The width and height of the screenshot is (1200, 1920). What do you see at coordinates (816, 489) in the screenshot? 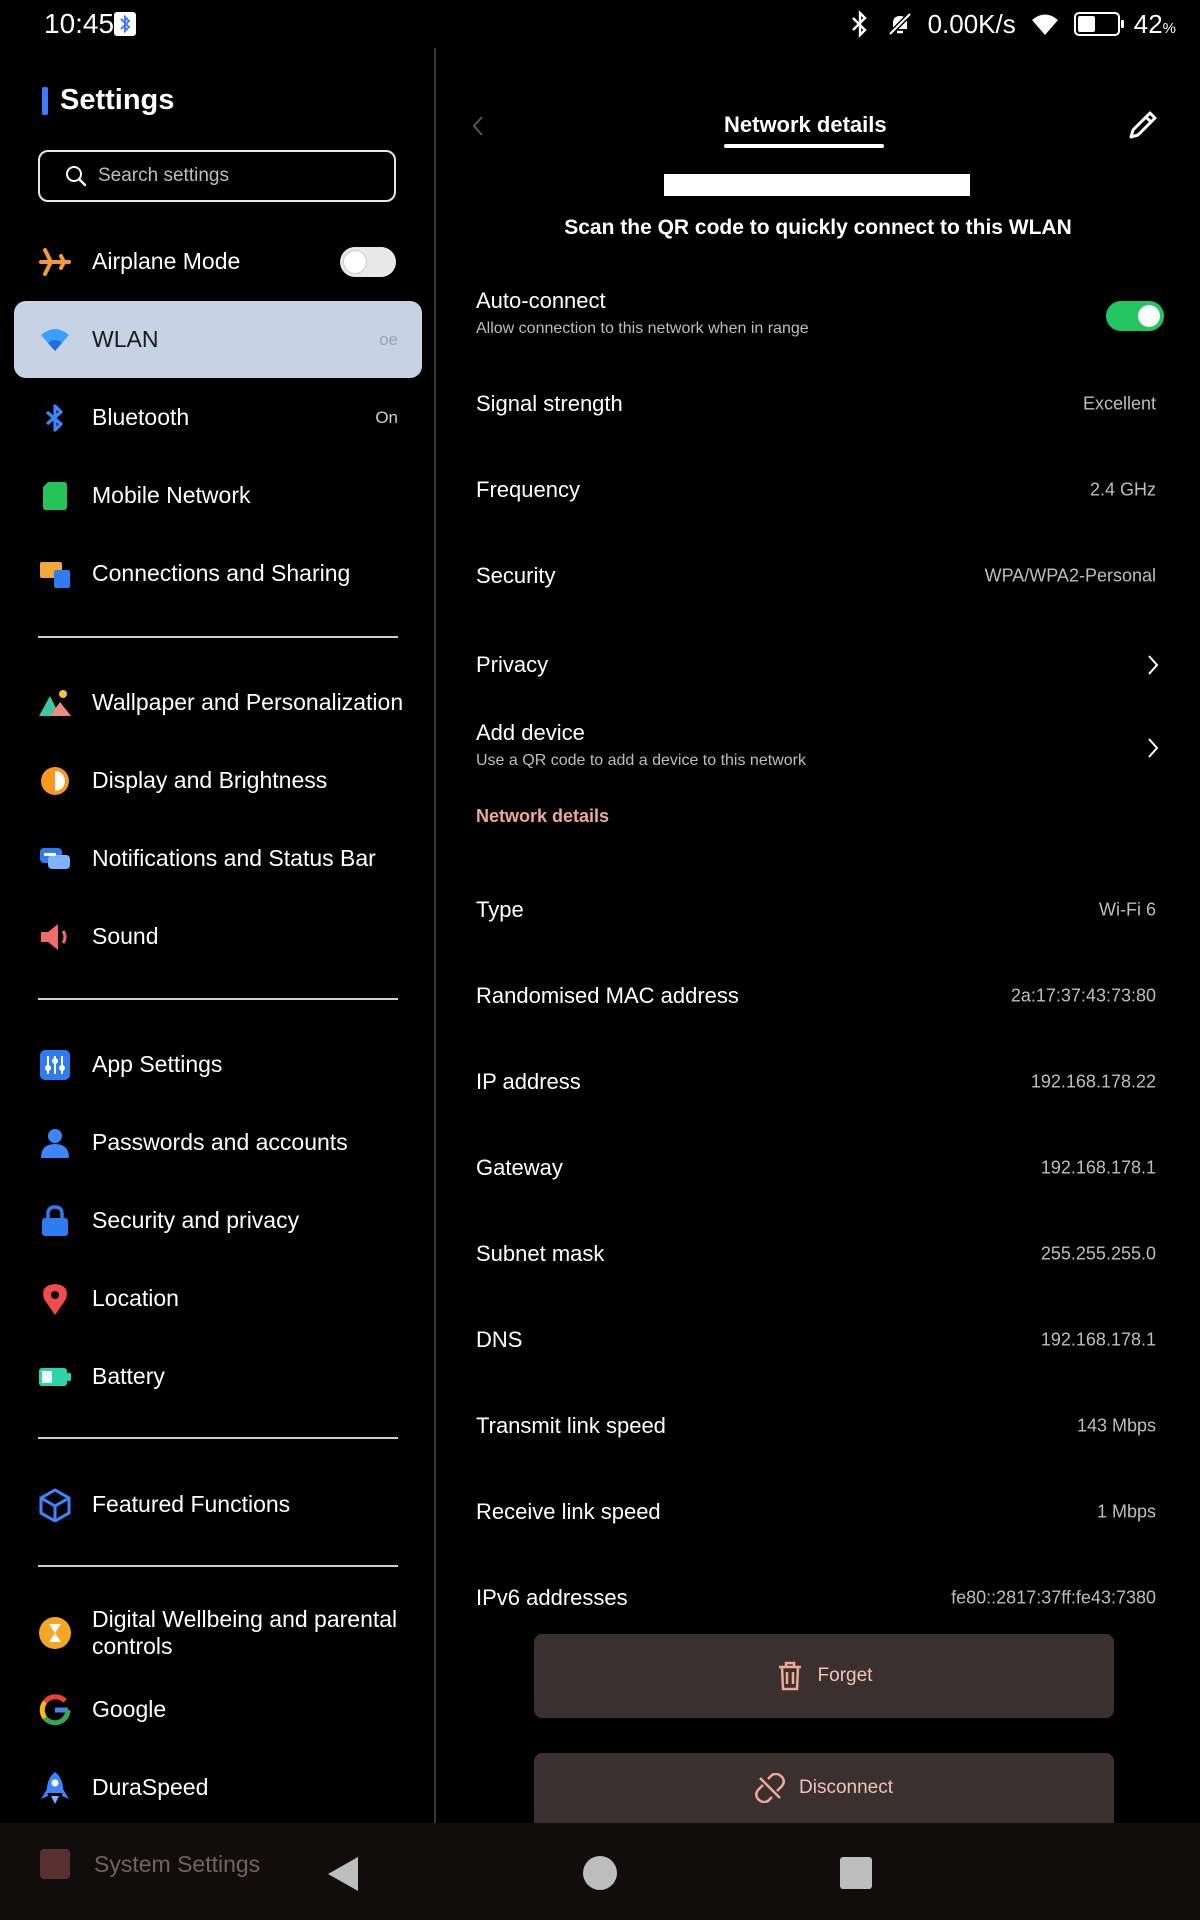
I see `frequency-row: Frequency 2.4 GHz` at bounding box center [816, 489].